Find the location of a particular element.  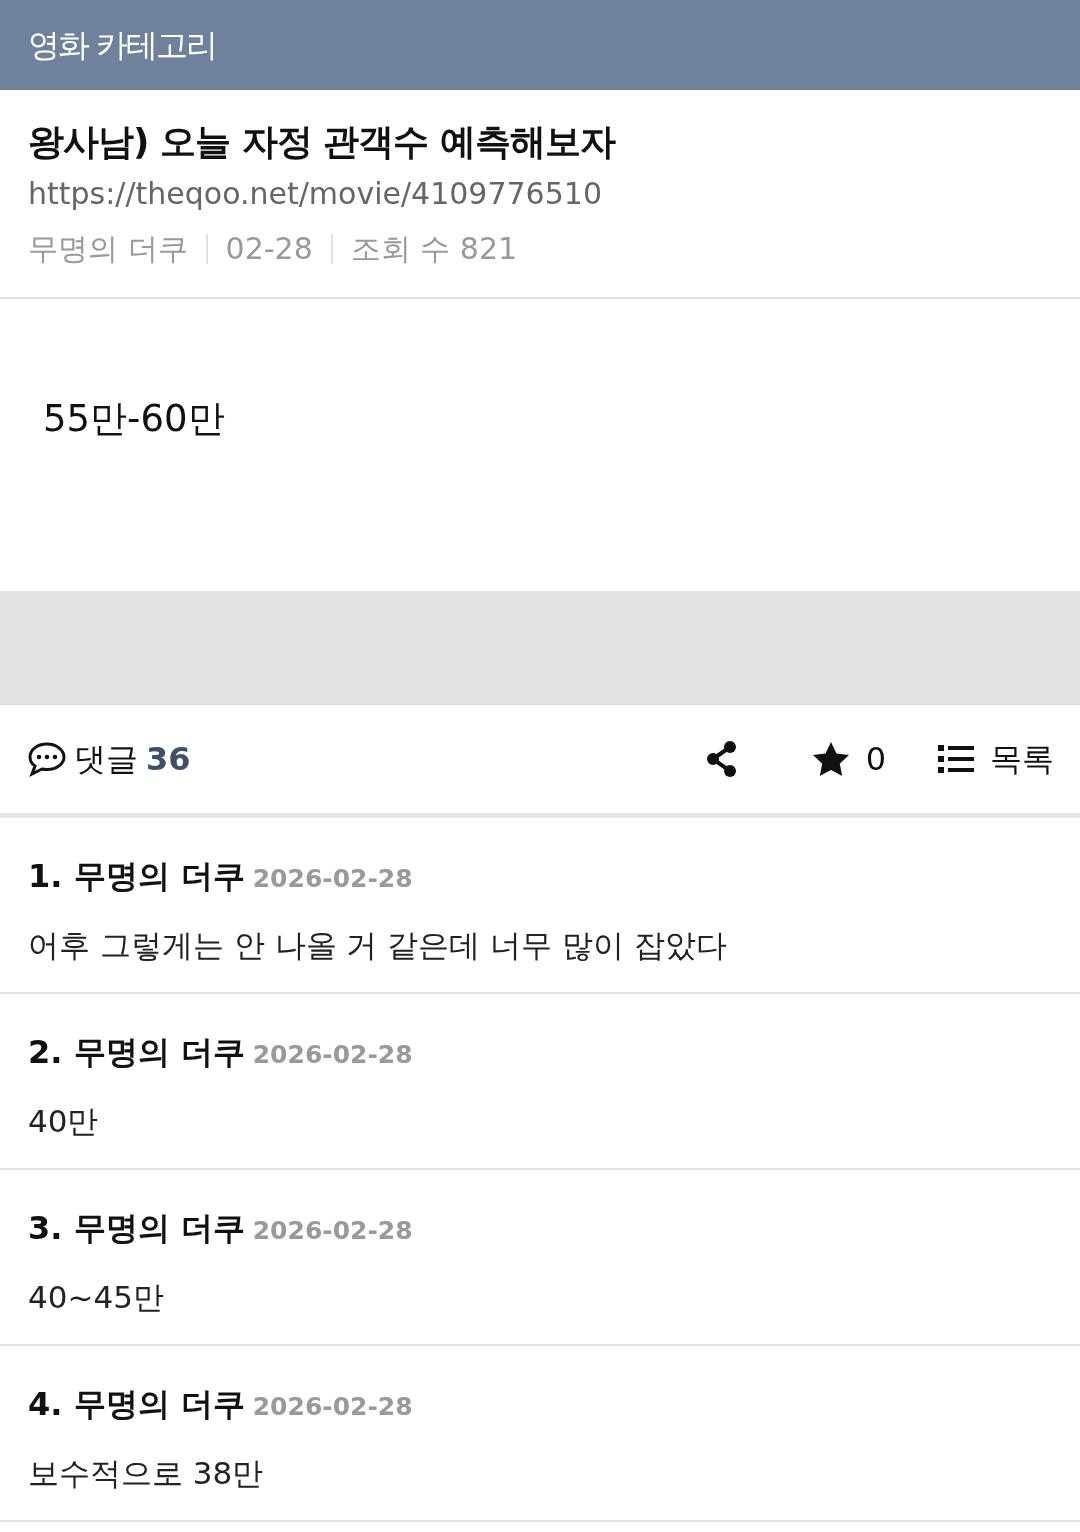

category-title: 영화 카테고리 is located at coordinates (122, 45).